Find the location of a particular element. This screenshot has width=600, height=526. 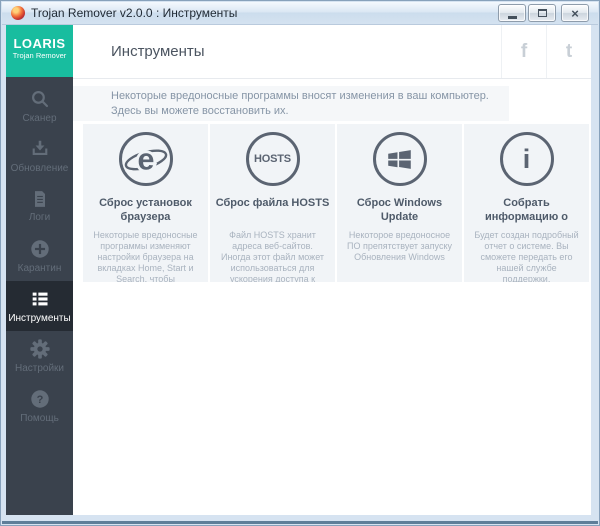

sidebar-item-help: ? Помощь is located at coordinates (39, 406).